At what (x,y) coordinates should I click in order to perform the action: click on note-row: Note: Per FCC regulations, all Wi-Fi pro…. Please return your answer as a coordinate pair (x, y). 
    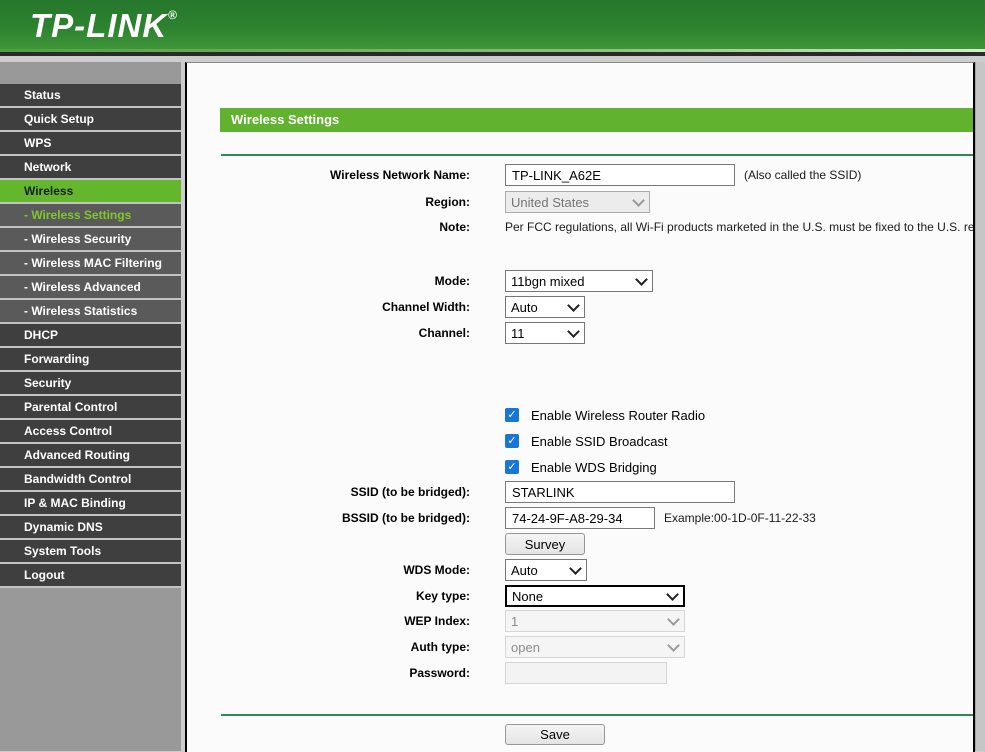
    Looking at the image, I should click on (580, 227).